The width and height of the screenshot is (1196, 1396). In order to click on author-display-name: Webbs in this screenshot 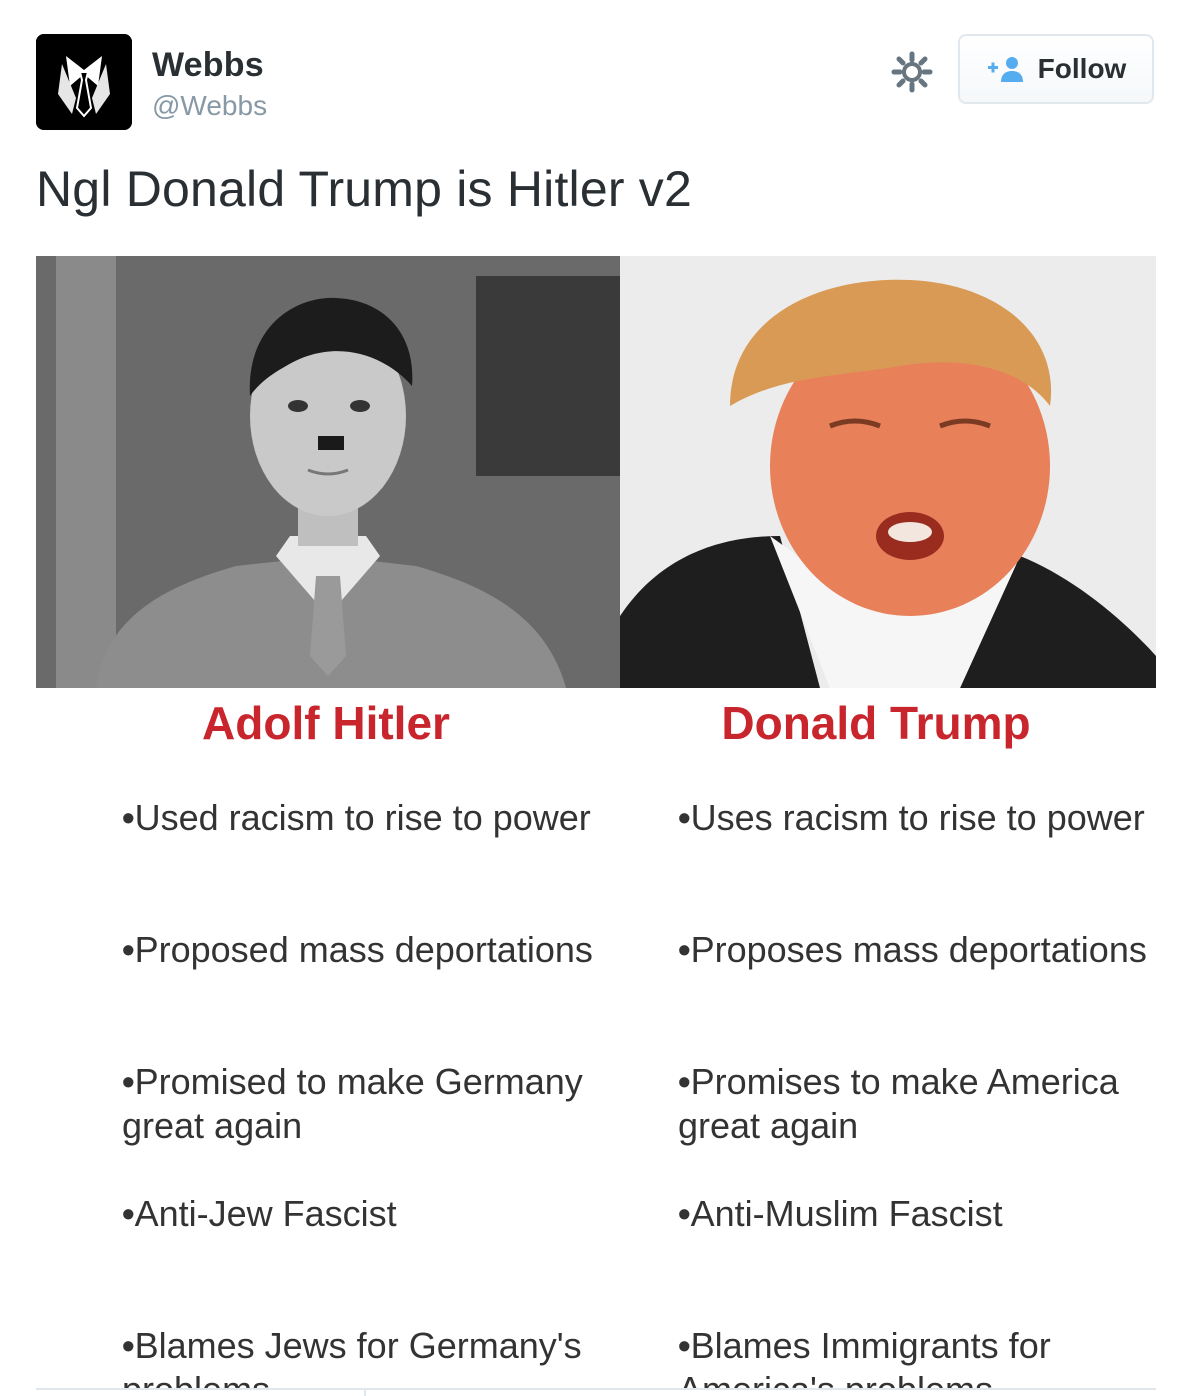, I will do `click(208, 65)`.